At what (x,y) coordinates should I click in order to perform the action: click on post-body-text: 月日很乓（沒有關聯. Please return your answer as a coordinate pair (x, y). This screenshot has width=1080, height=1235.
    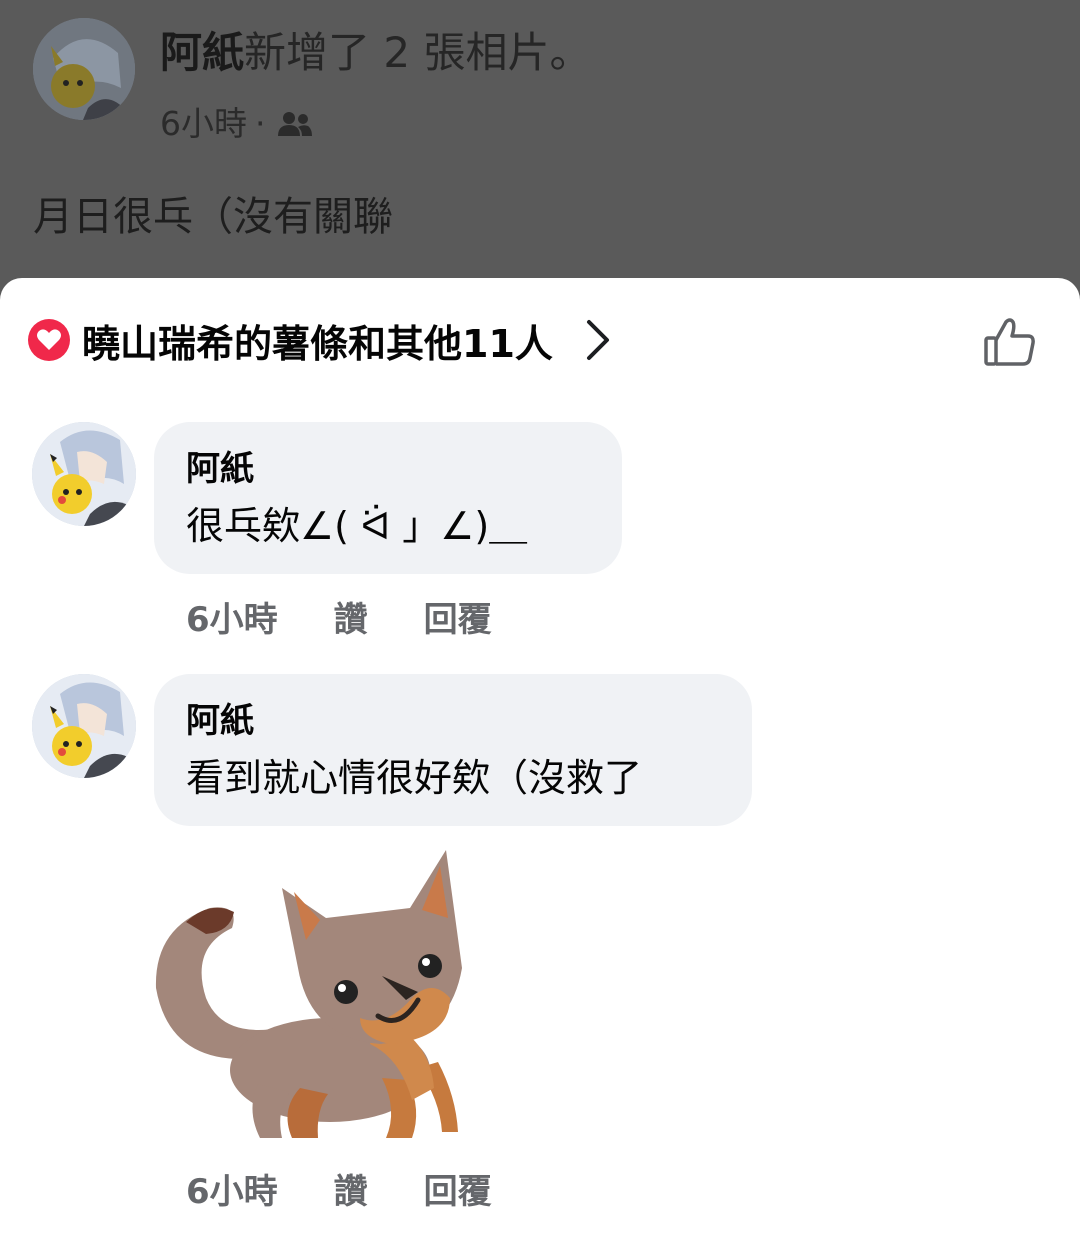
    Looking at the image, I should click on (213, 217).